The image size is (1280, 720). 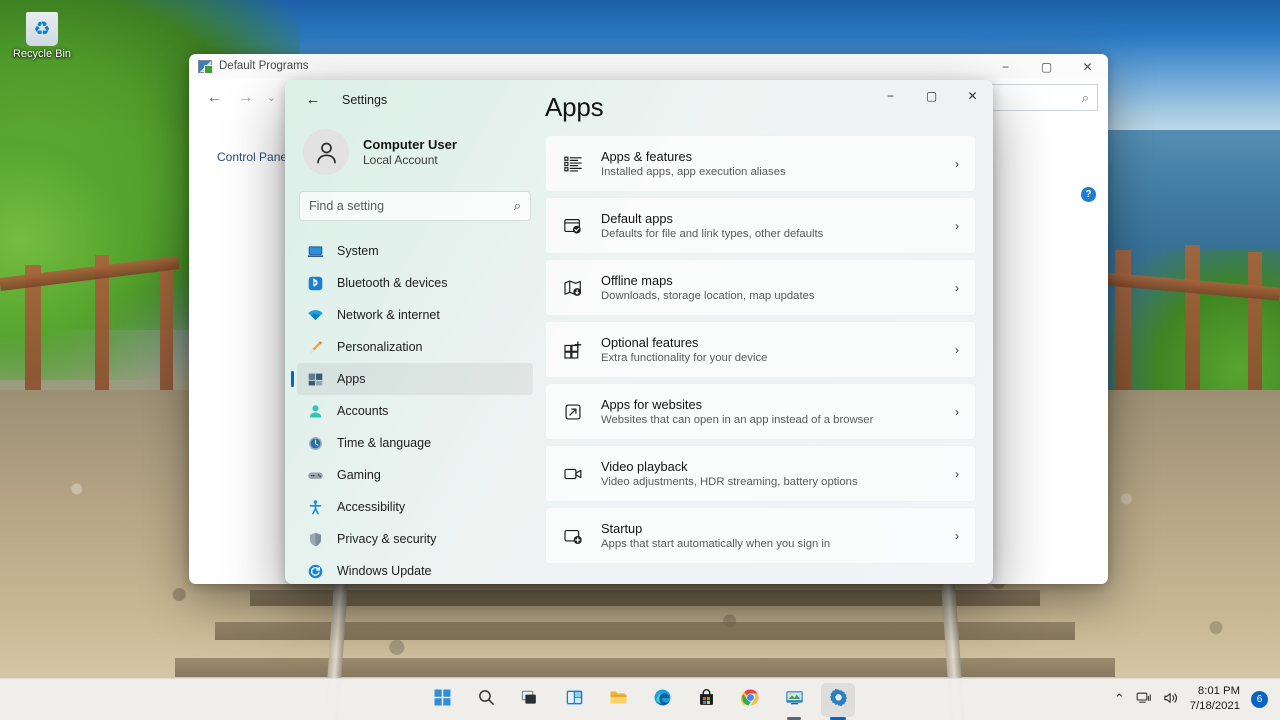 I want to click on sidebar-item-accessibility: Accessibility, so click(x=415, y=507).